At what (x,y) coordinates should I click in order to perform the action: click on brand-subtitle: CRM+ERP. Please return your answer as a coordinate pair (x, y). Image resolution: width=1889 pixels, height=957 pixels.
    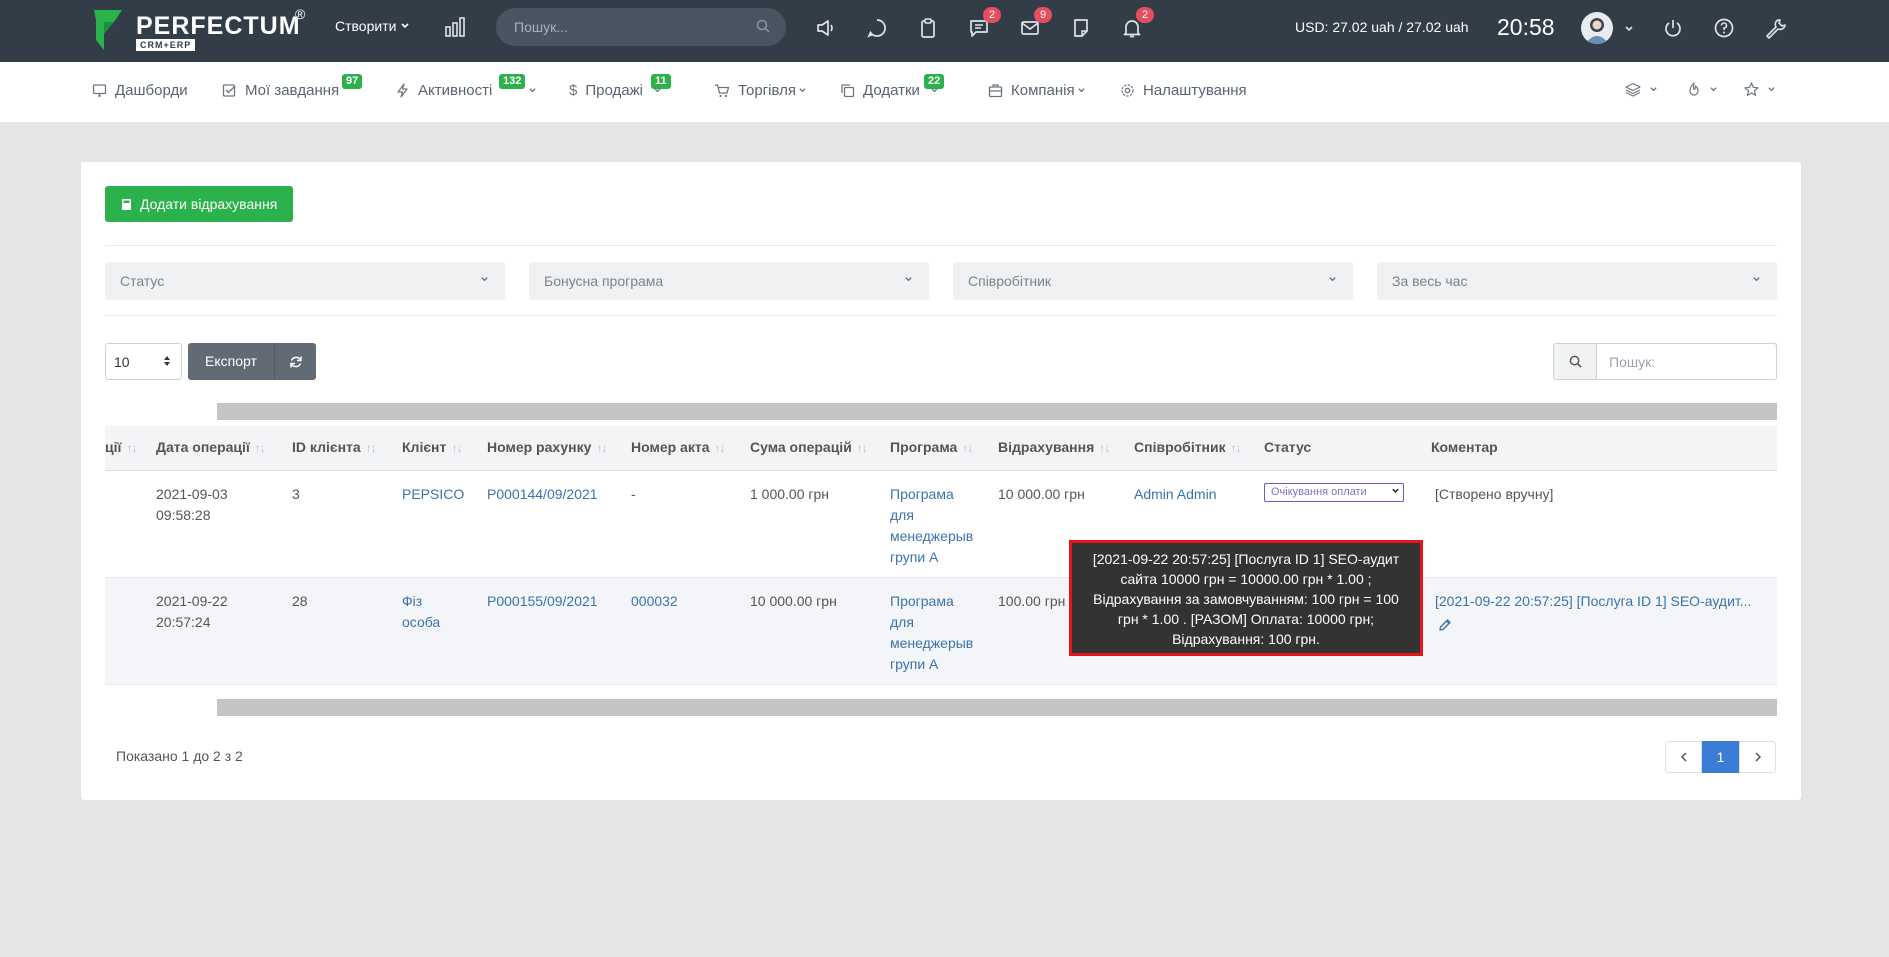
    Looking at the image, I should click on (166, 45).